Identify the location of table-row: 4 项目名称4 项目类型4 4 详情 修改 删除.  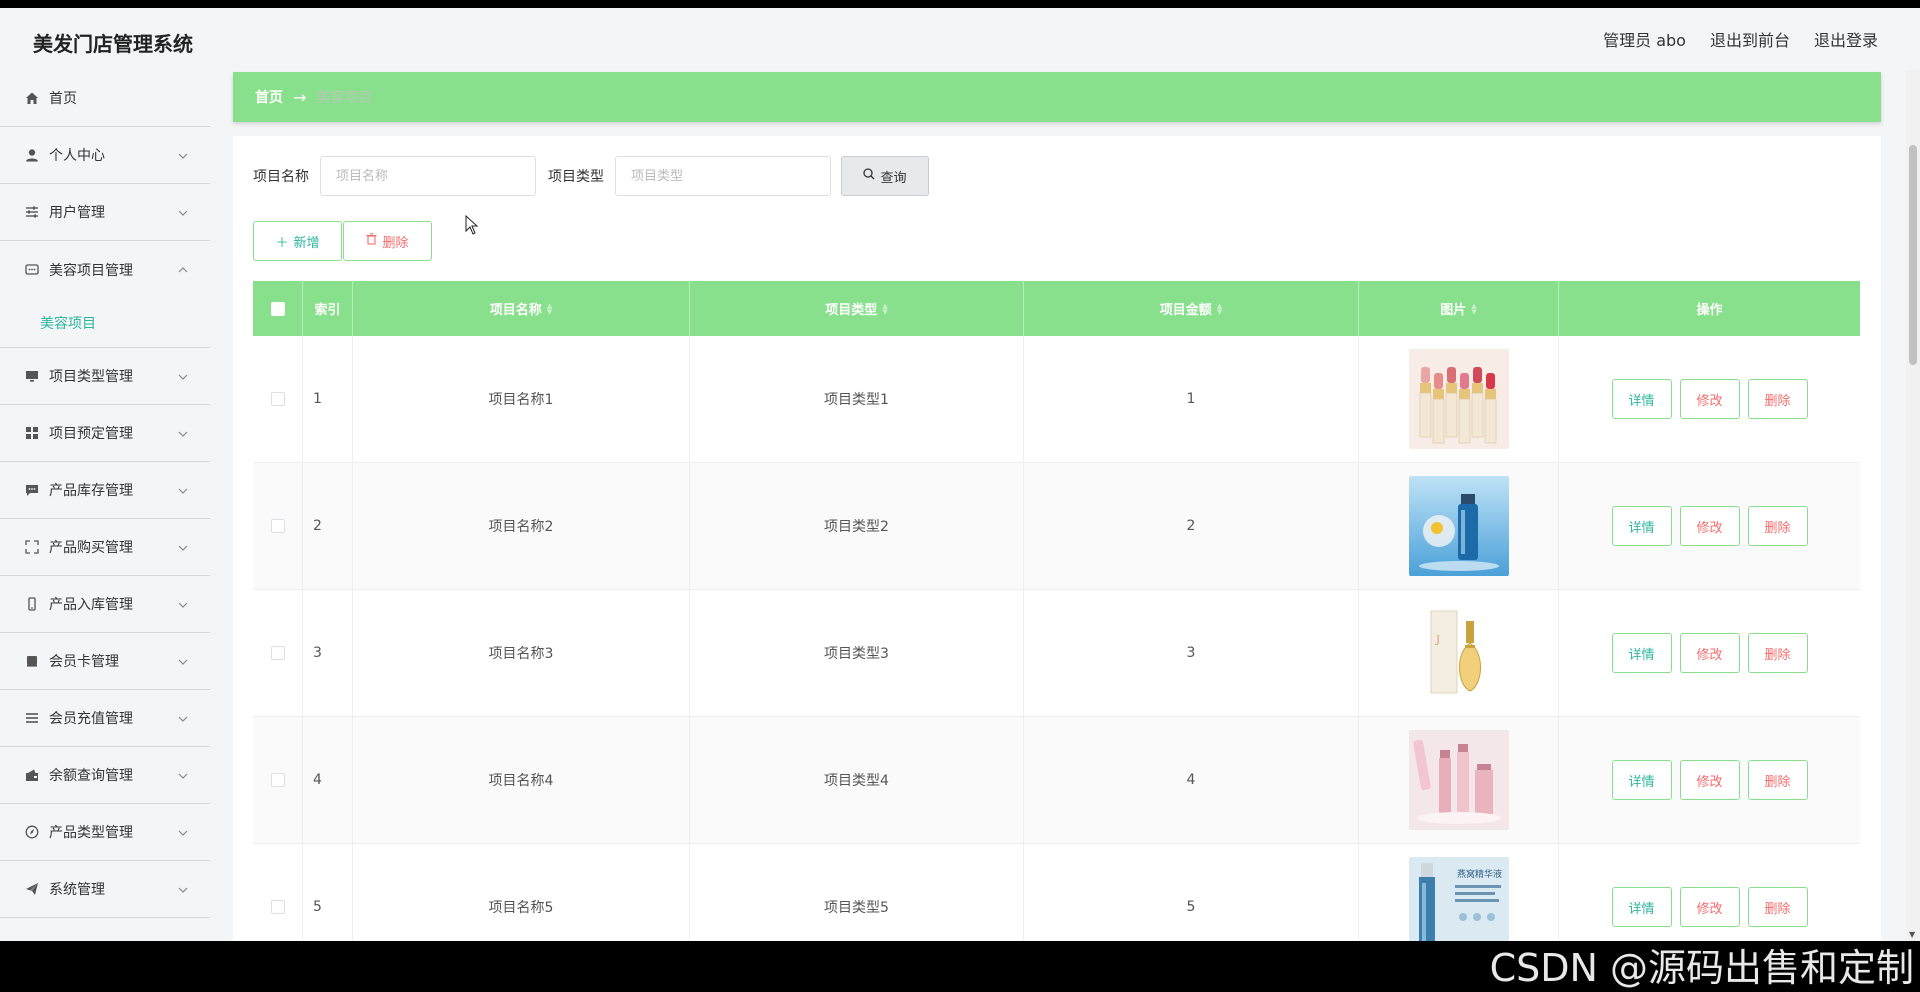
(1056, 780).